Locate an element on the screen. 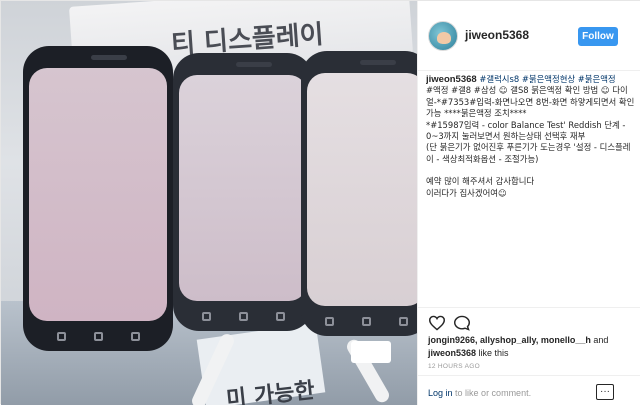 This screenshot has width=640, height=405. phone-right is located at coordinates (359, 193).